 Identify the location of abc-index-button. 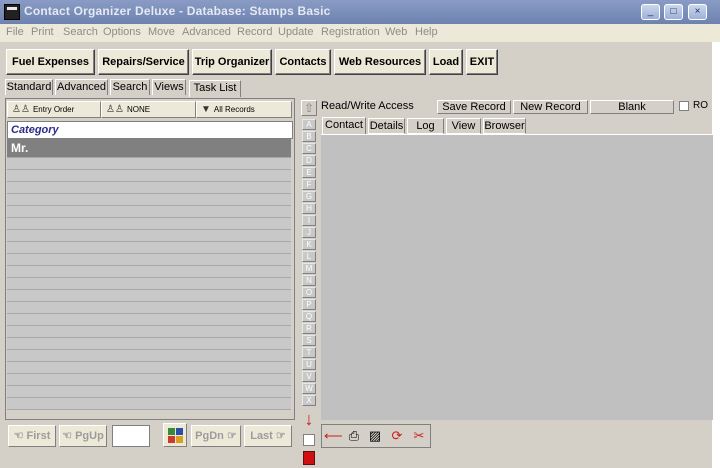
(175, 435).